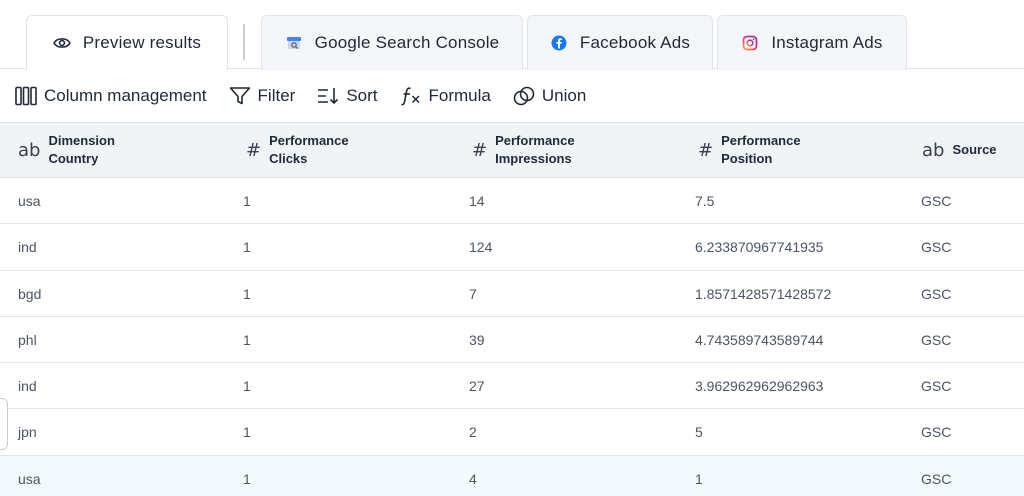 The width and height of the screenshot is (1024, 496). Describe the element at coordinates (294, 43) in the screenshot. I see `google-search-console-icon` at that location.